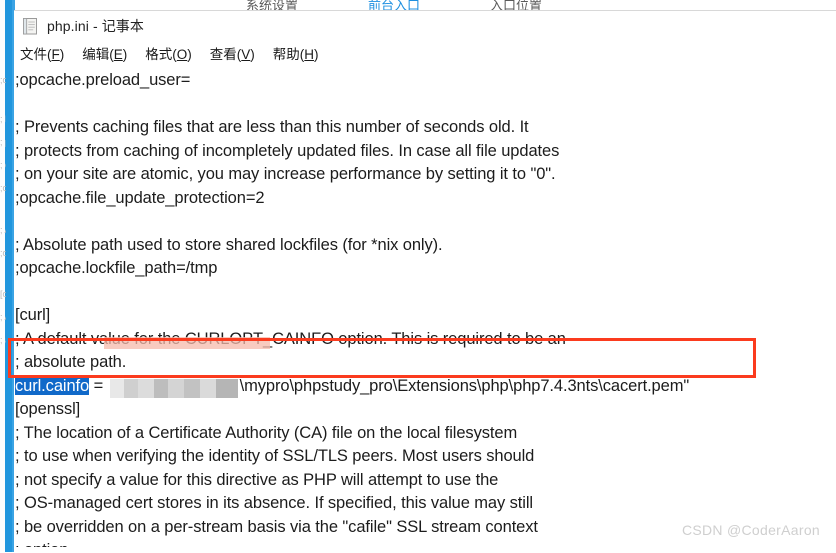 Image resolution: width=836 pixels, height=553 pixels. I want to click on menu-accel: E, so click(118, 54).